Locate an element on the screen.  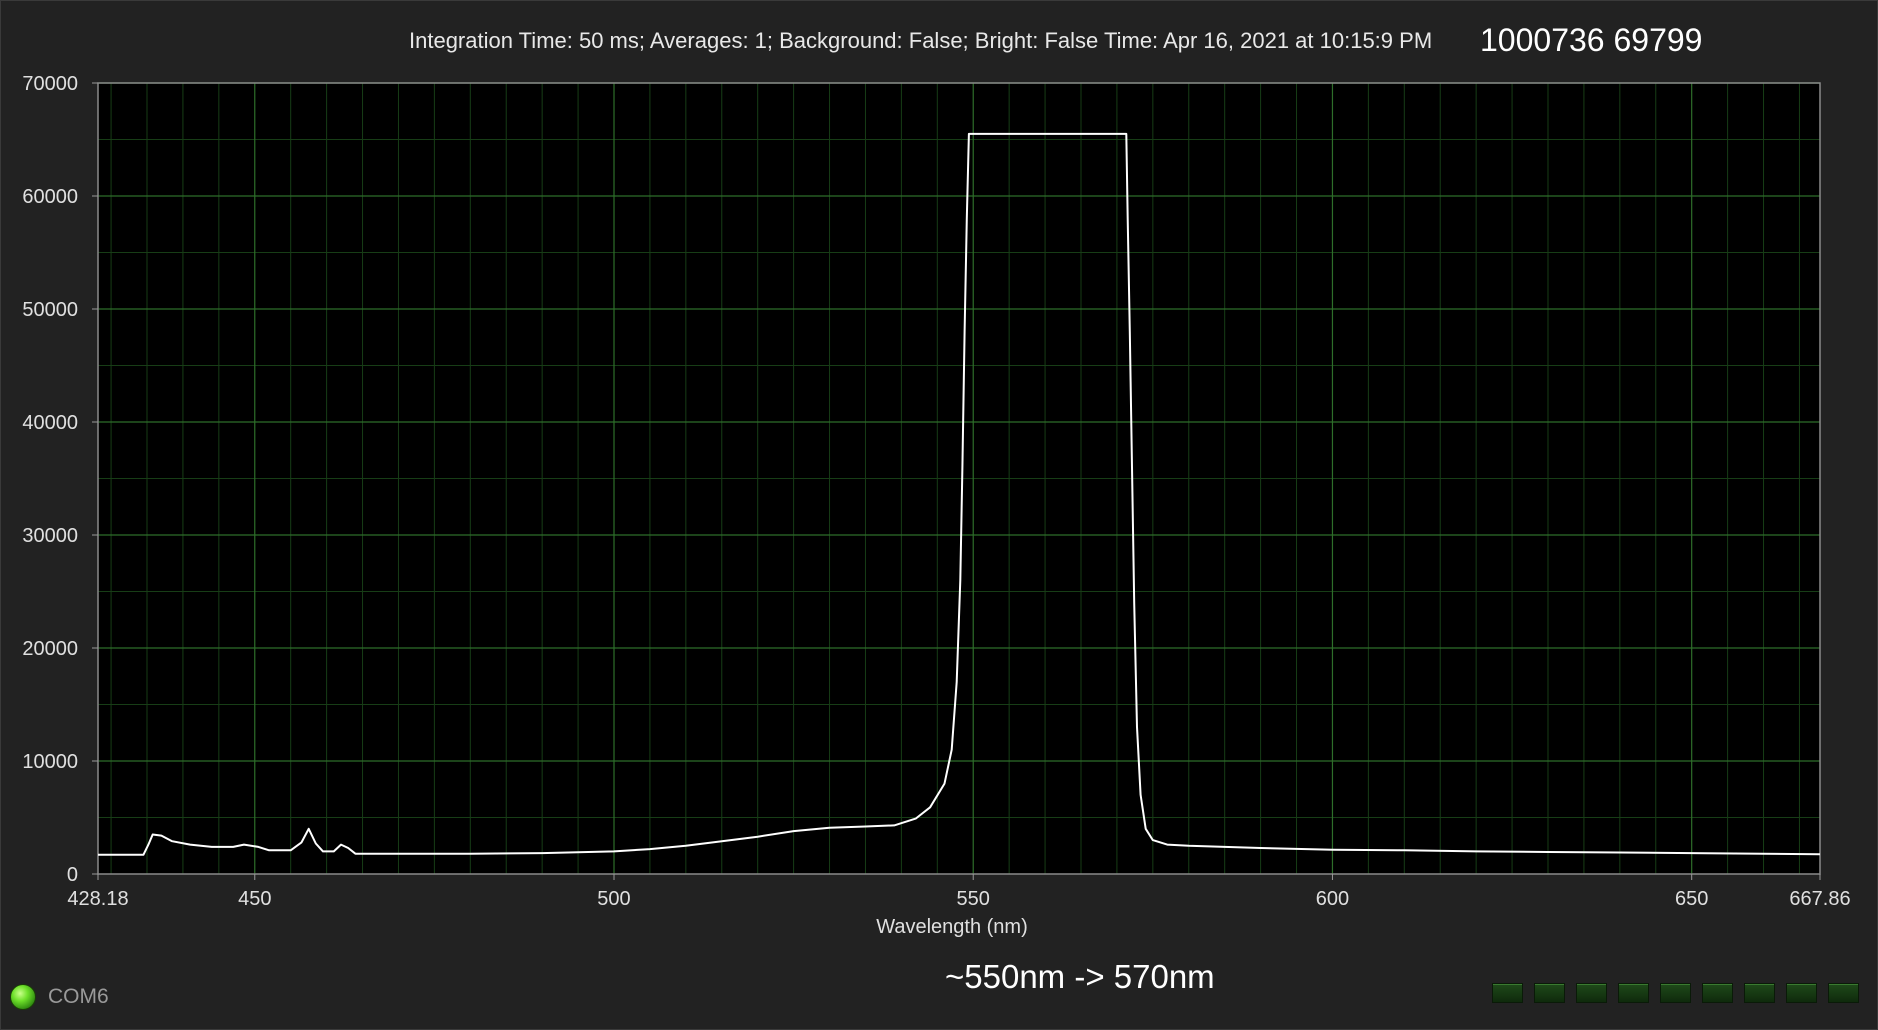
y-tick-label: 60000 is located at coordinates (50, 197).